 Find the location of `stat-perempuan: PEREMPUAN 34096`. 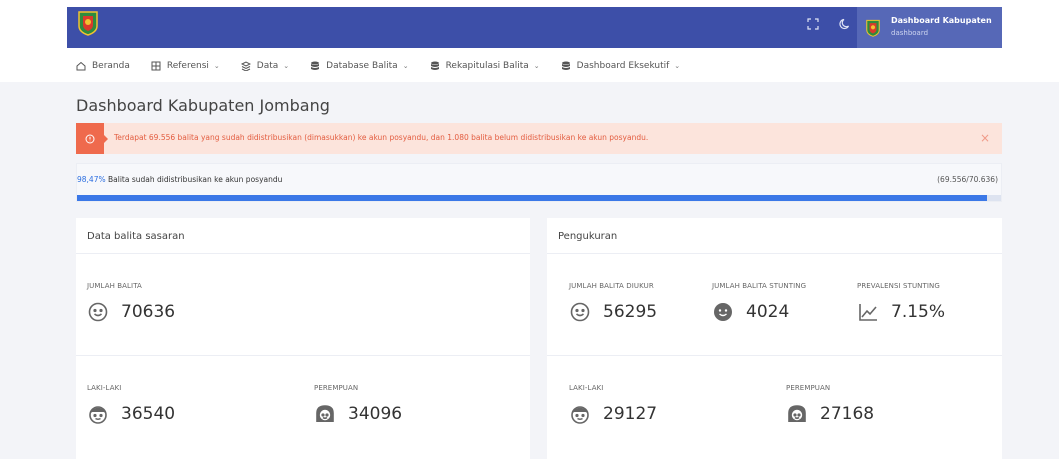

stat-perempuan: PEREMPUAN 34096 is located at coordinates (358, 404).